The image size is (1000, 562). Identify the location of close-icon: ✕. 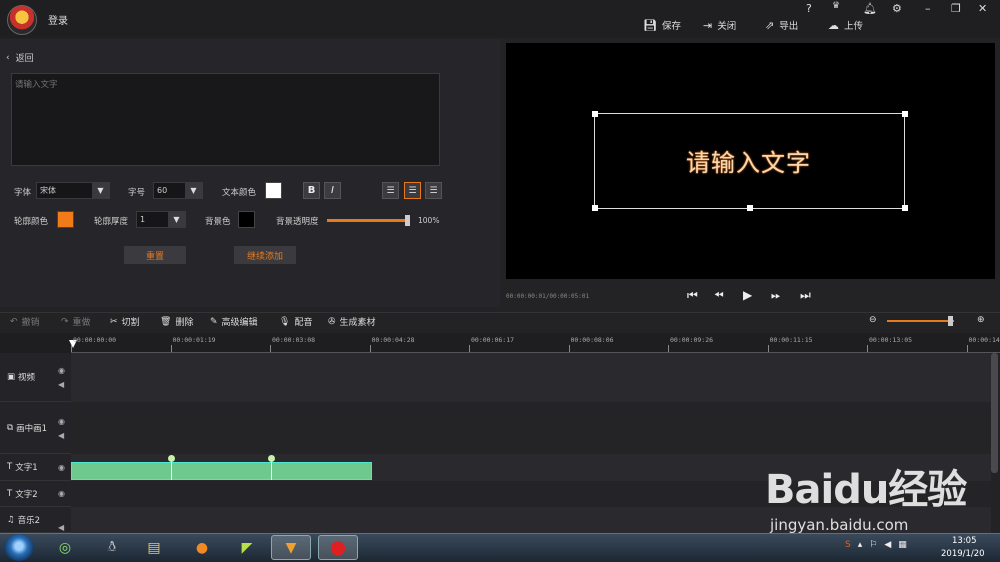
(982, 8).